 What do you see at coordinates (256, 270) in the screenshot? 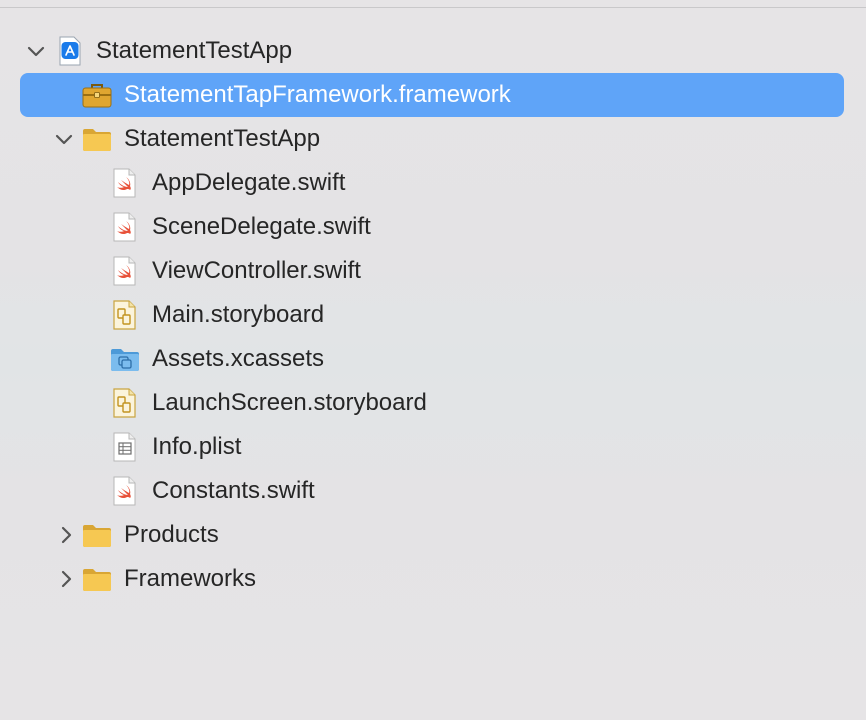
I see `navigator-row-label: ViewController.swift` at bounding box center [256, 270].